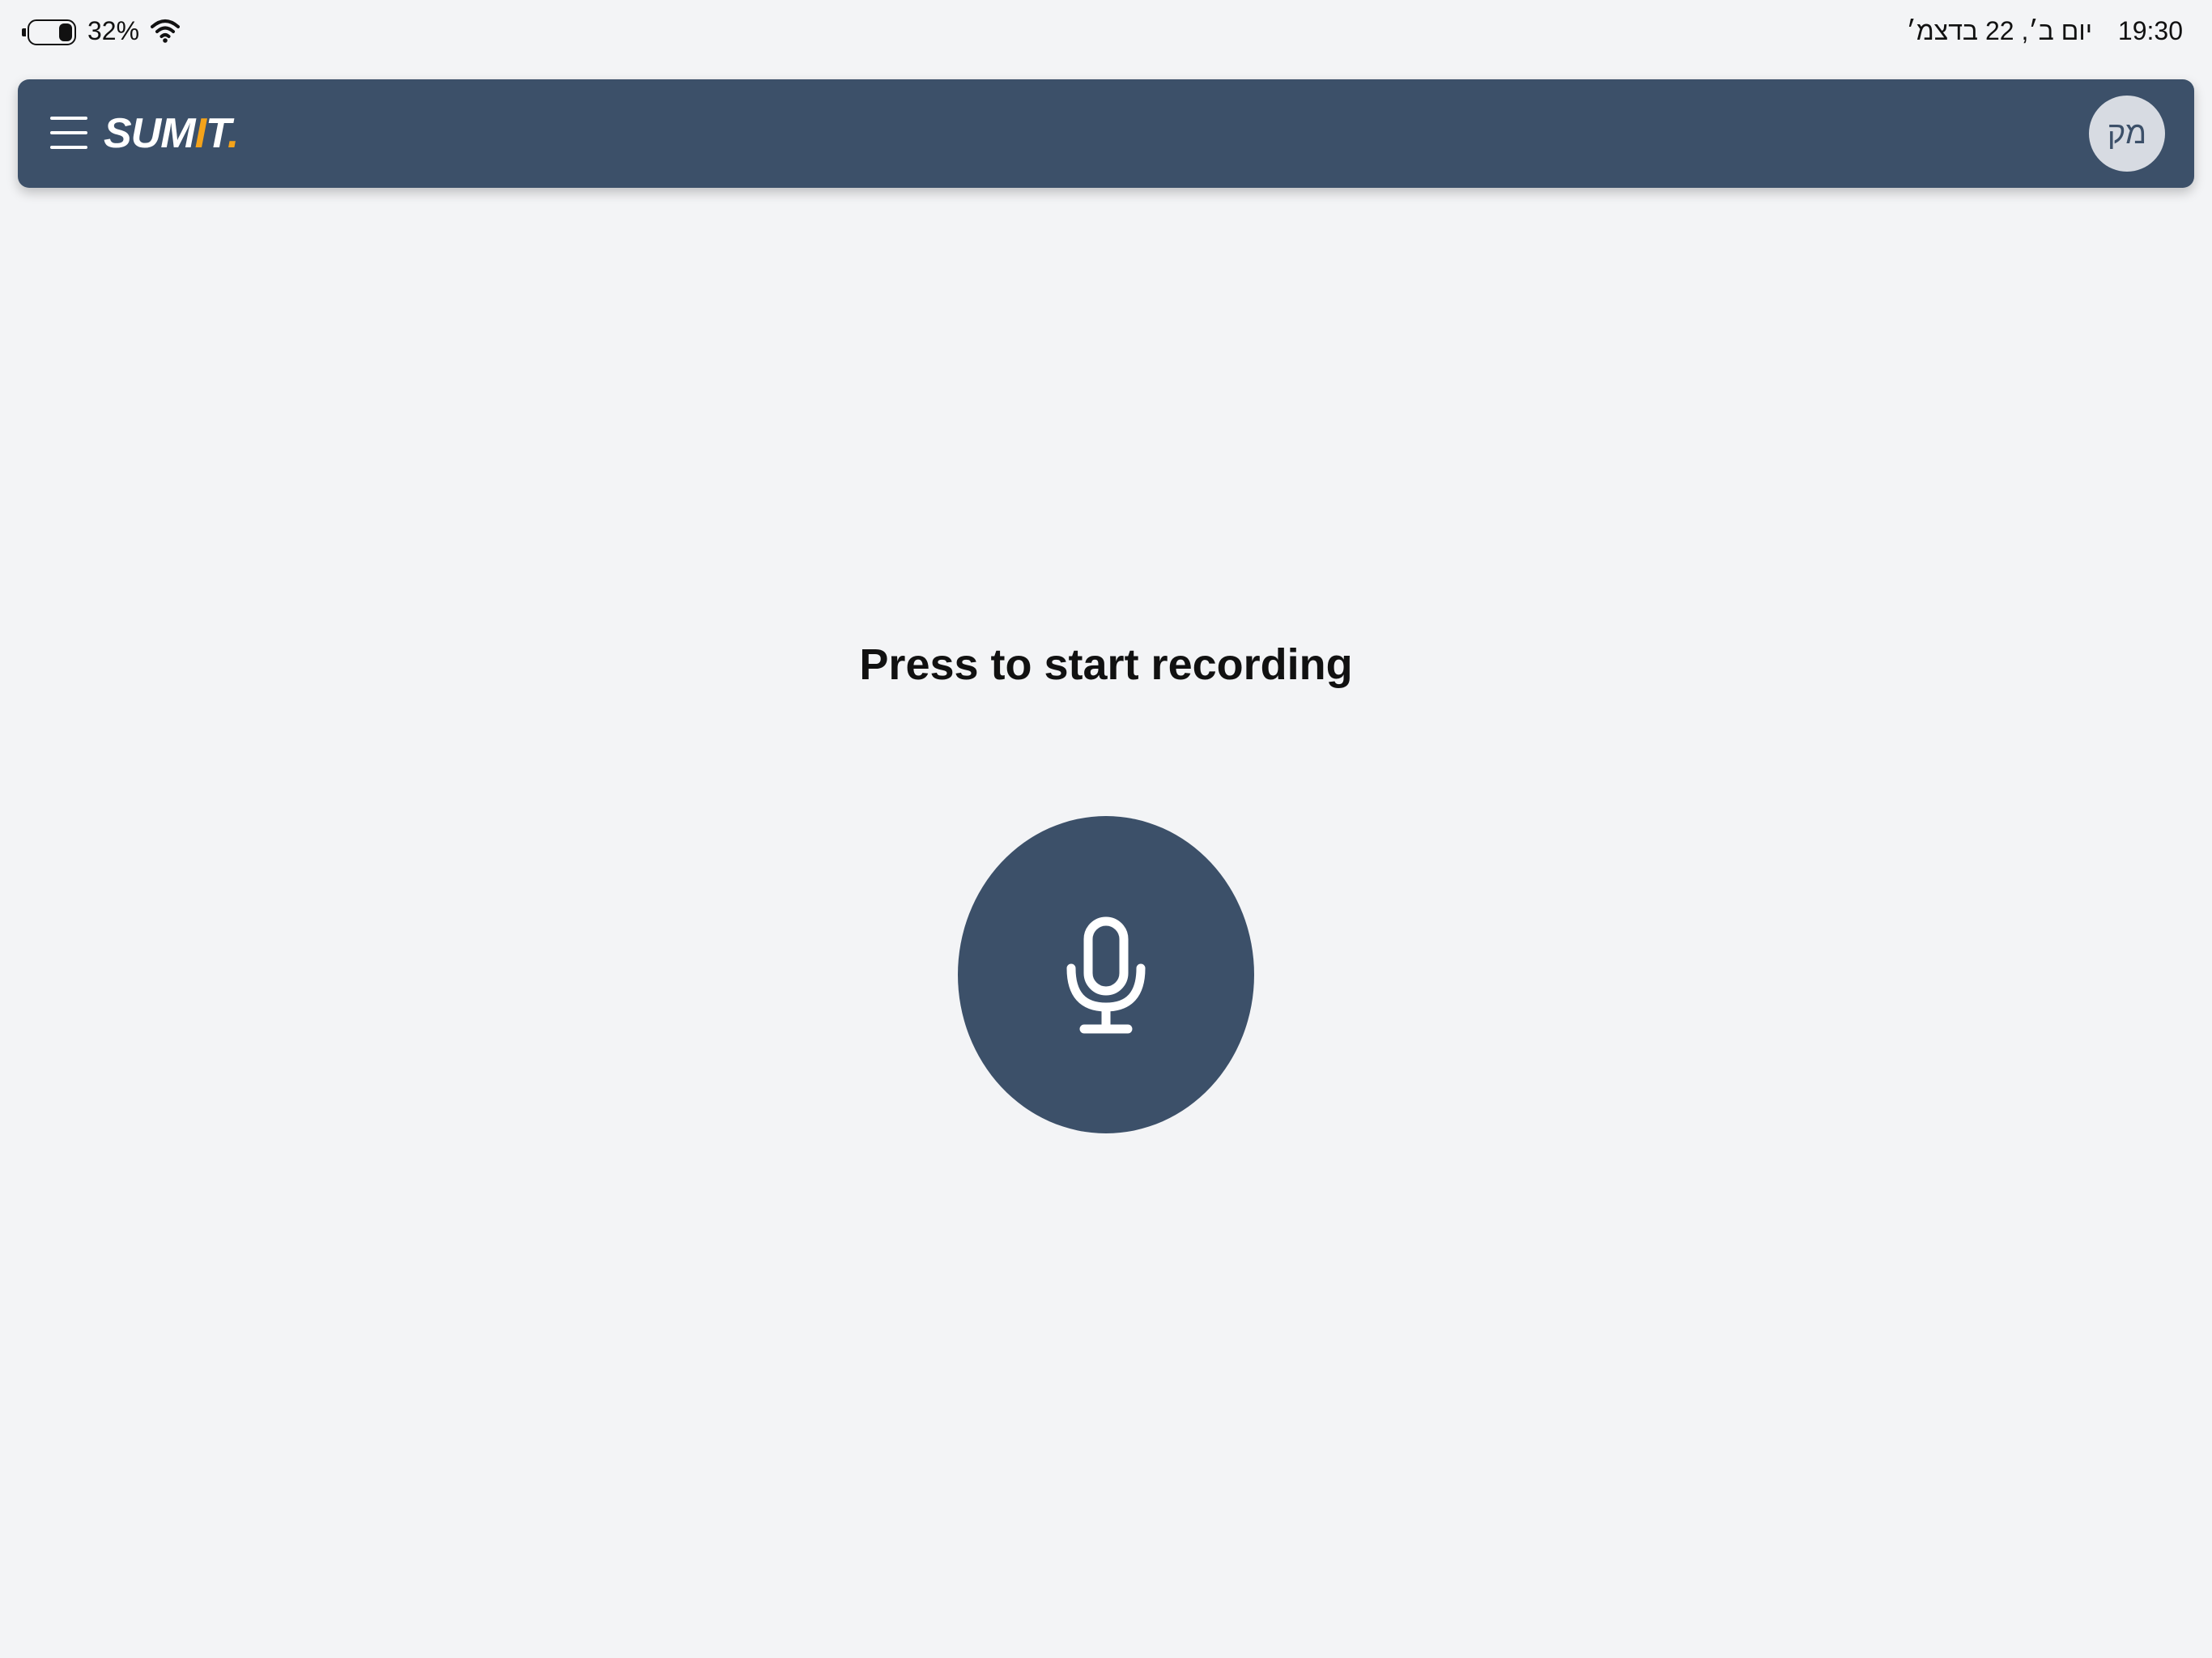  I want to click on record-button, so click(1106, 974).